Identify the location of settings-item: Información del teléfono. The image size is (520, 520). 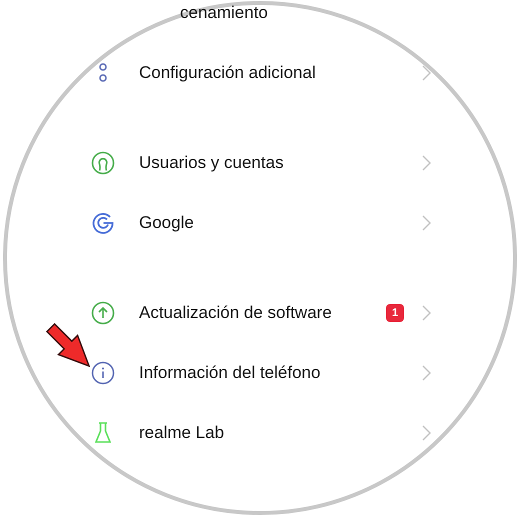
(266, 373).